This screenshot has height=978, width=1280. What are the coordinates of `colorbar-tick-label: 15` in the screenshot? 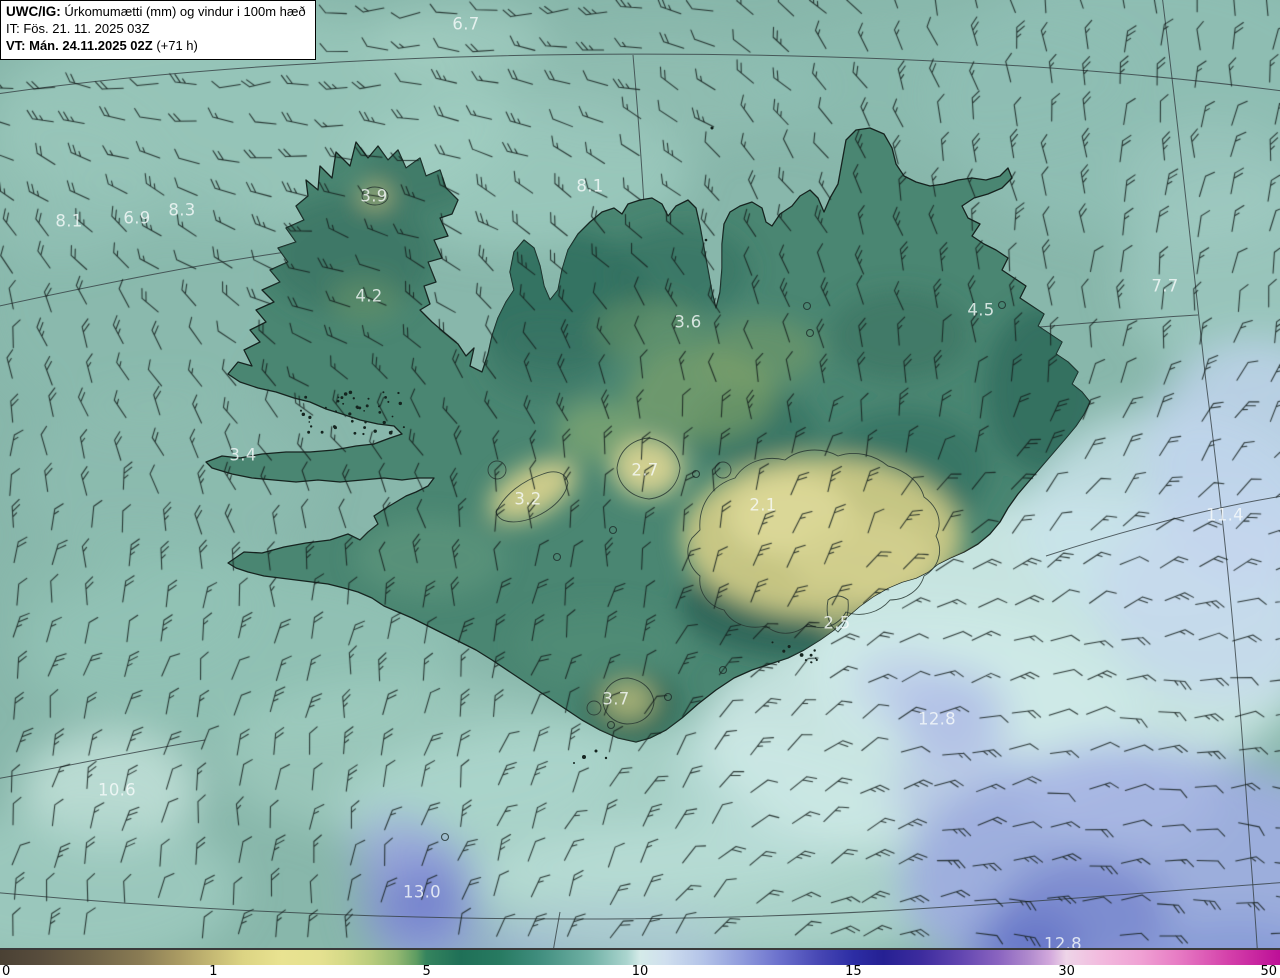 It's located at (853, 971).